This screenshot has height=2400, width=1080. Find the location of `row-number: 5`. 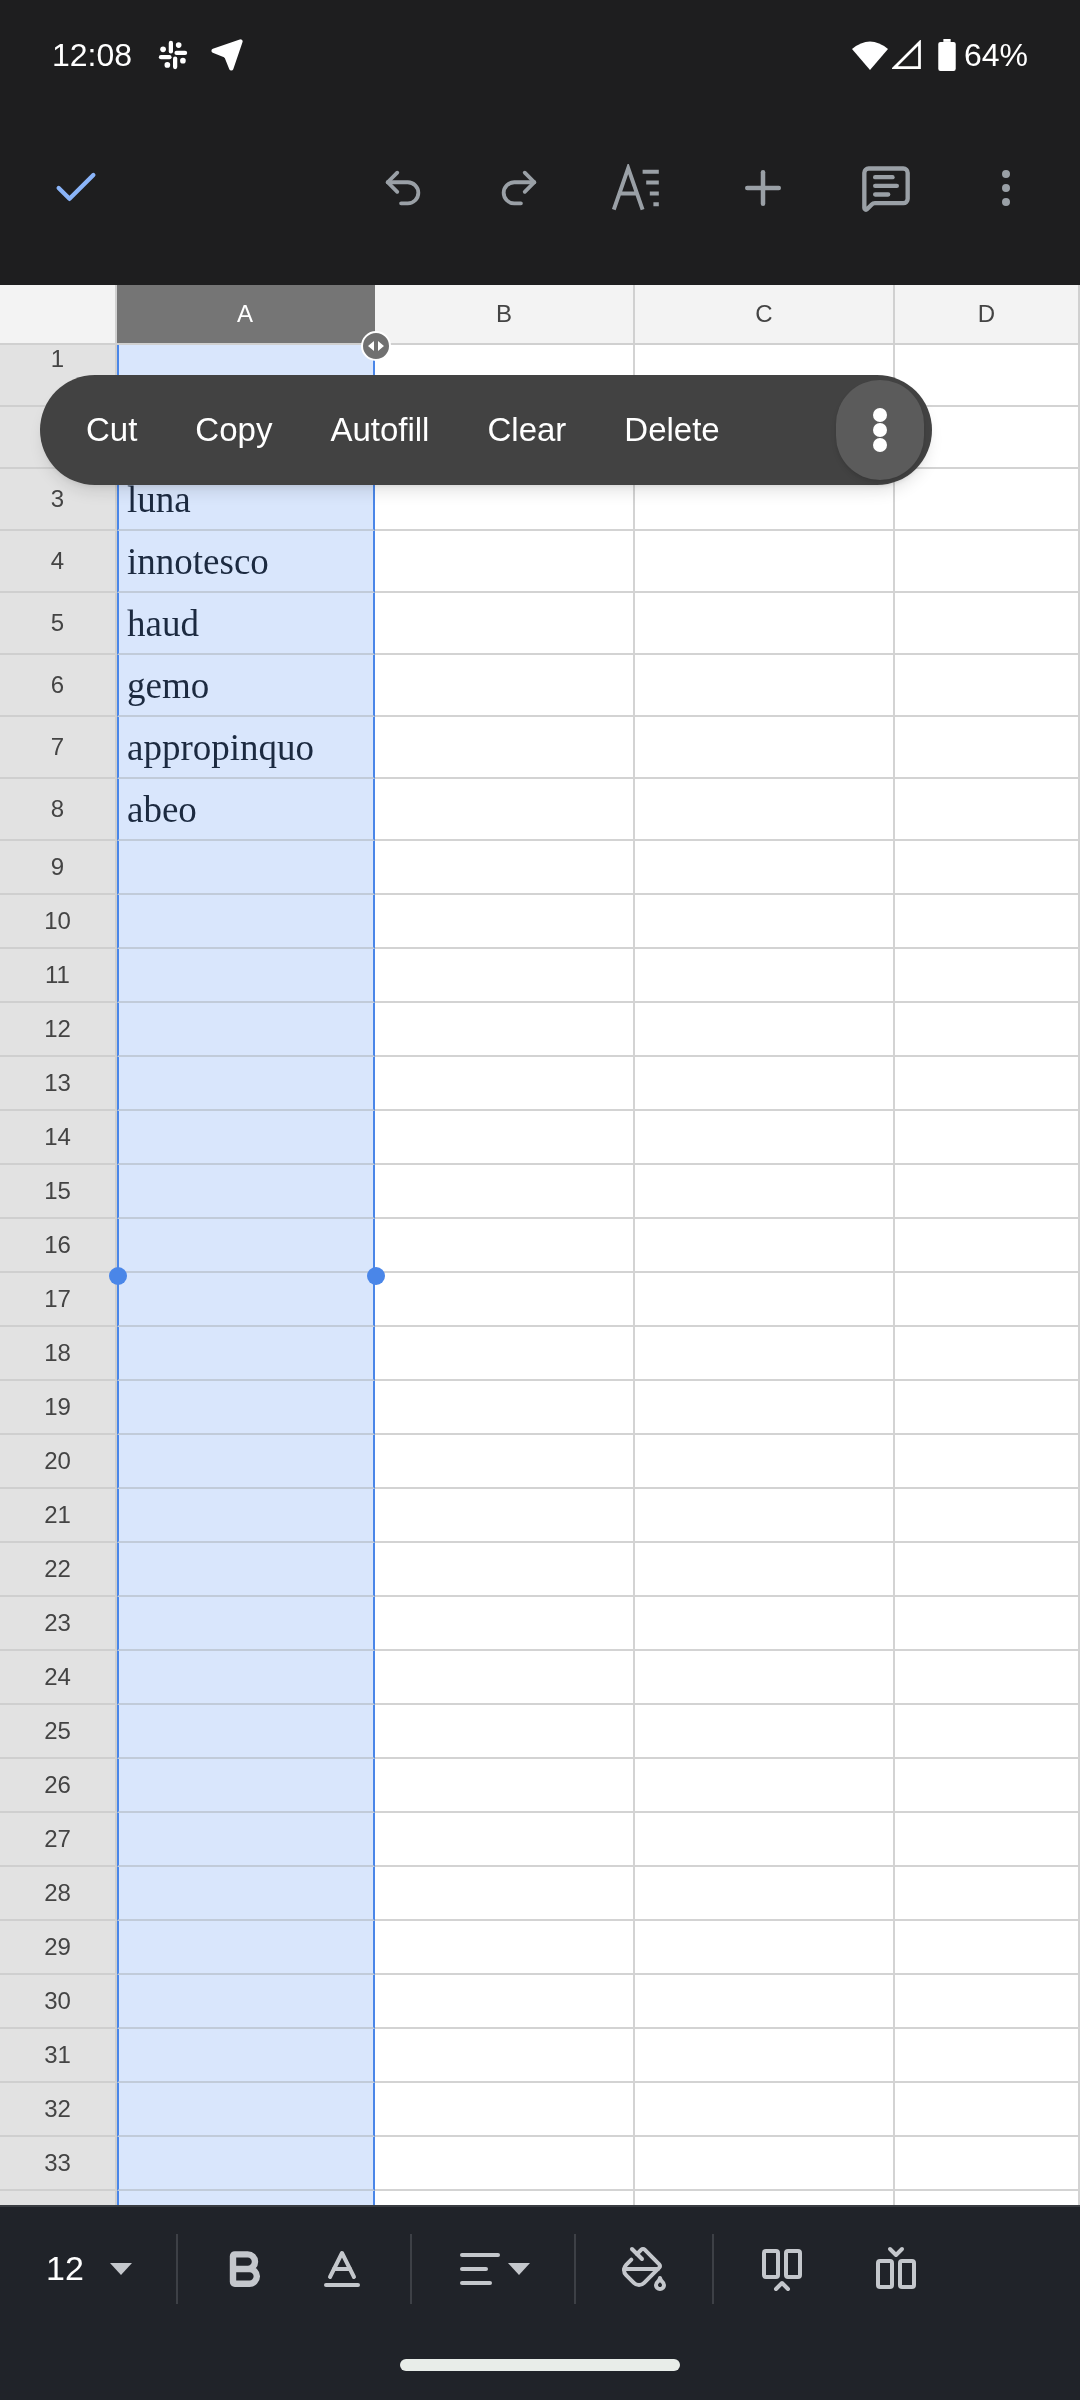

row-number: 5 is located at coordinates (57, 623).